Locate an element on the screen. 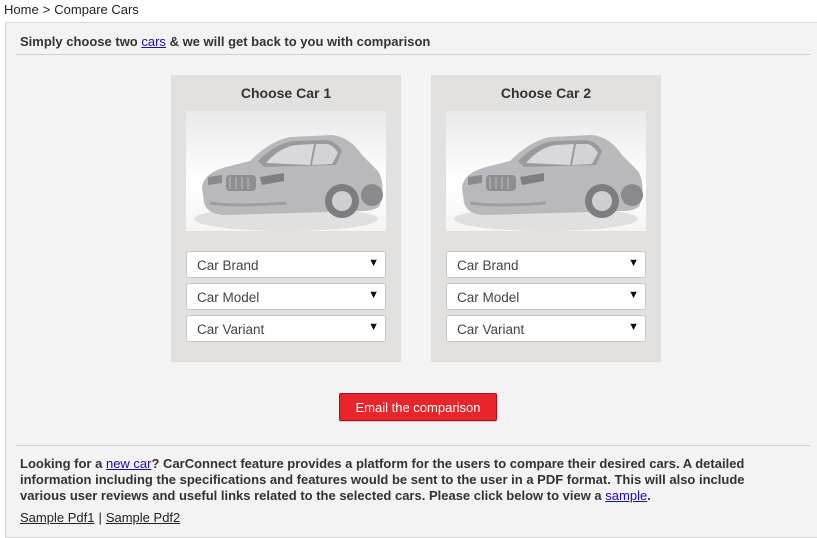 The height and width of the screenshot is (538, 817). email-comparison-button: Email the comparison is located at coordinates (418, 407).